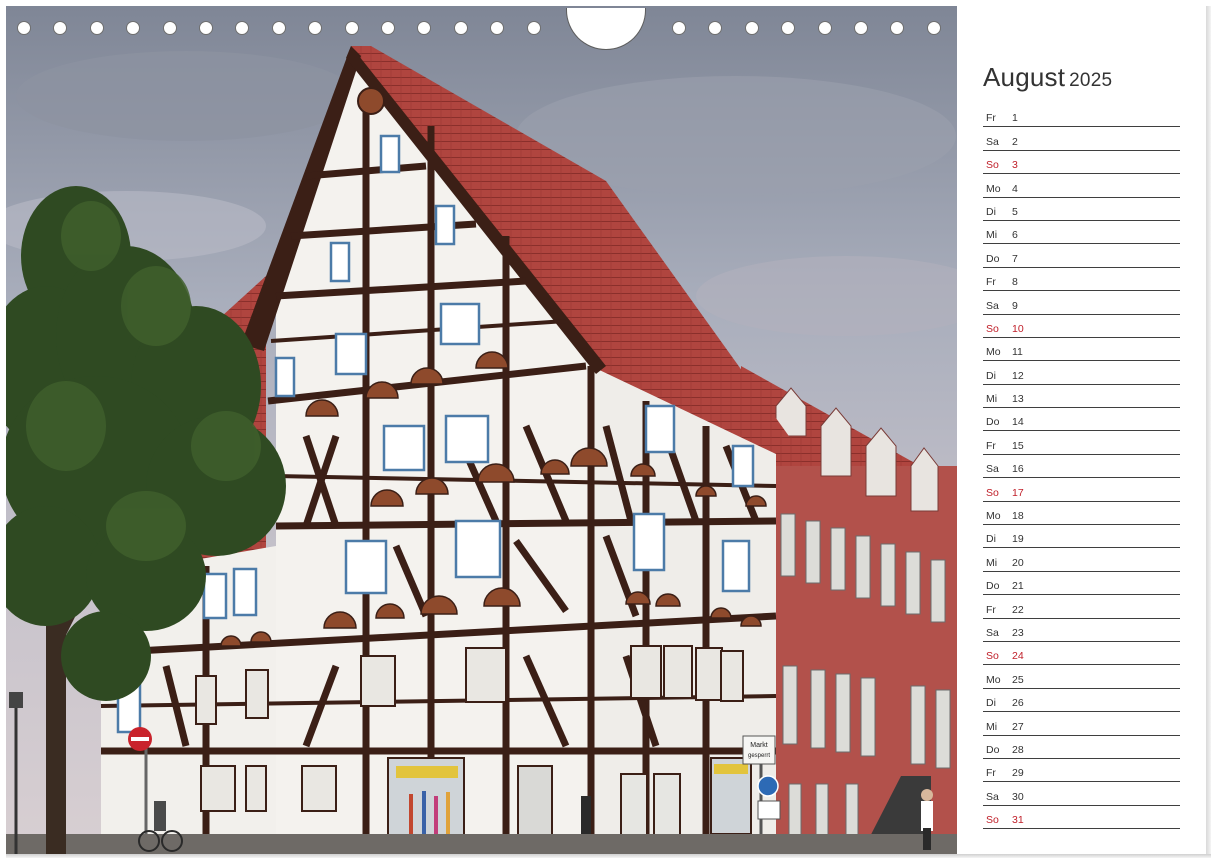 This screenshot has height=862, width=1214. Describe the element at coordinates (1018, 609) in the screenshot. I see `day-number: 22` at that location.